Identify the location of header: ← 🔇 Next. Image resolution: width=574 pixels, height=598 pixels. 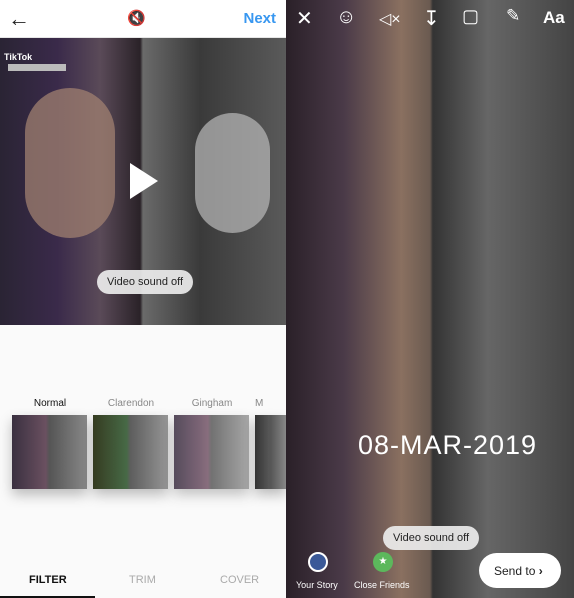
(143, 19).